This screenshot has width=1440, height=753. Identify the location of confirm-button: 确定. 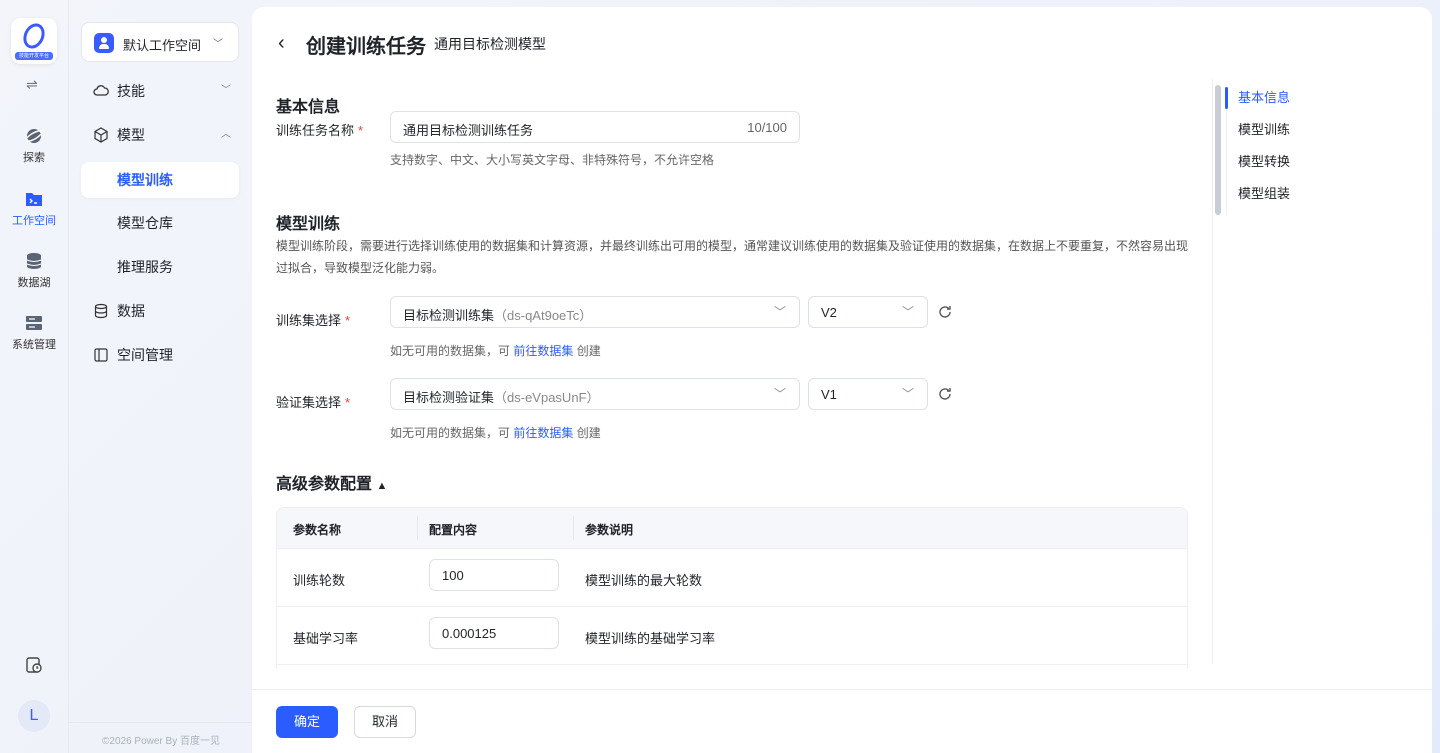
(307, 722).